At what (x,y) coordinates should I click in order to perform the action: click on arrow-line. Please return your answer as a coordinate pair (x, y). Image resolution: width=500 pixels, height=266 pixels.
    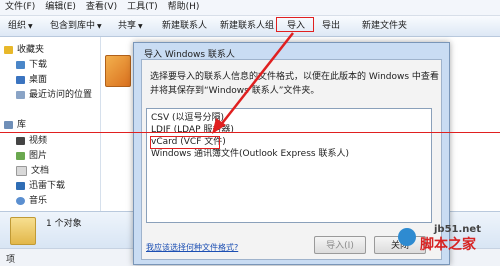
    Looking at the image, I should click on (256, 79).